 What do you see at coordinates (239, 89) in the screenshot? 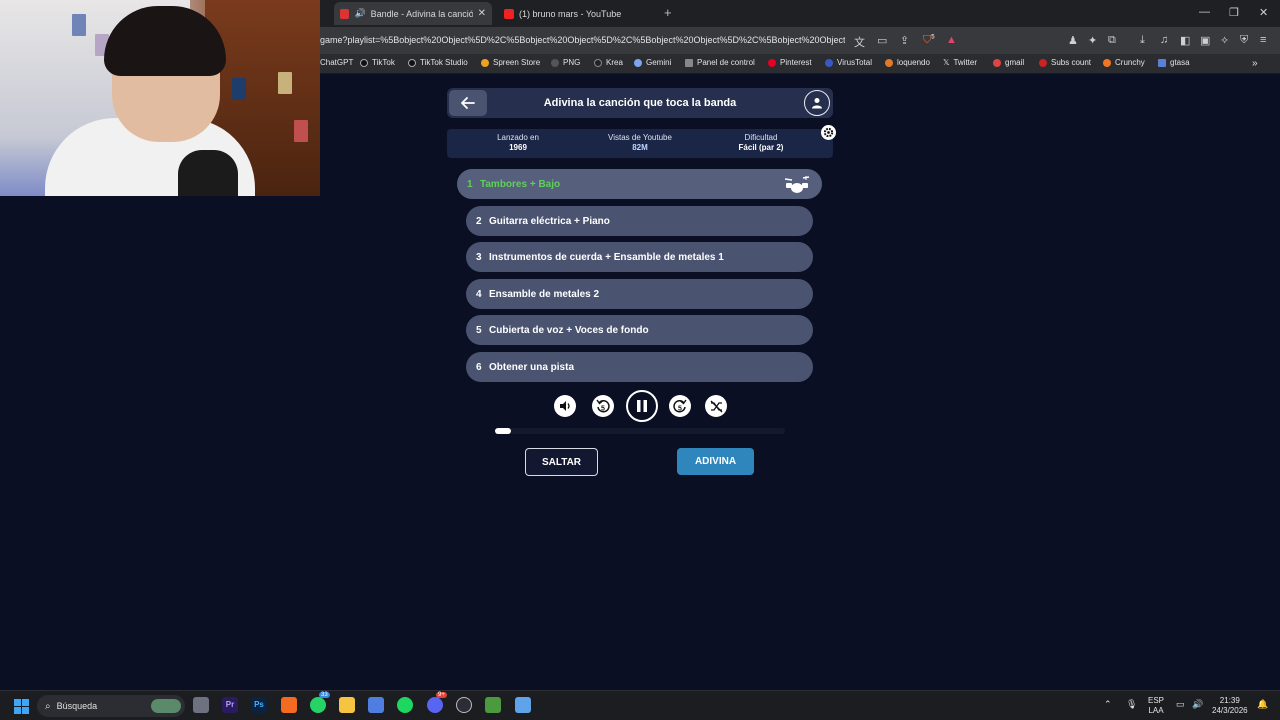
I see `webcam-poster` at bounding box center [239, 89].